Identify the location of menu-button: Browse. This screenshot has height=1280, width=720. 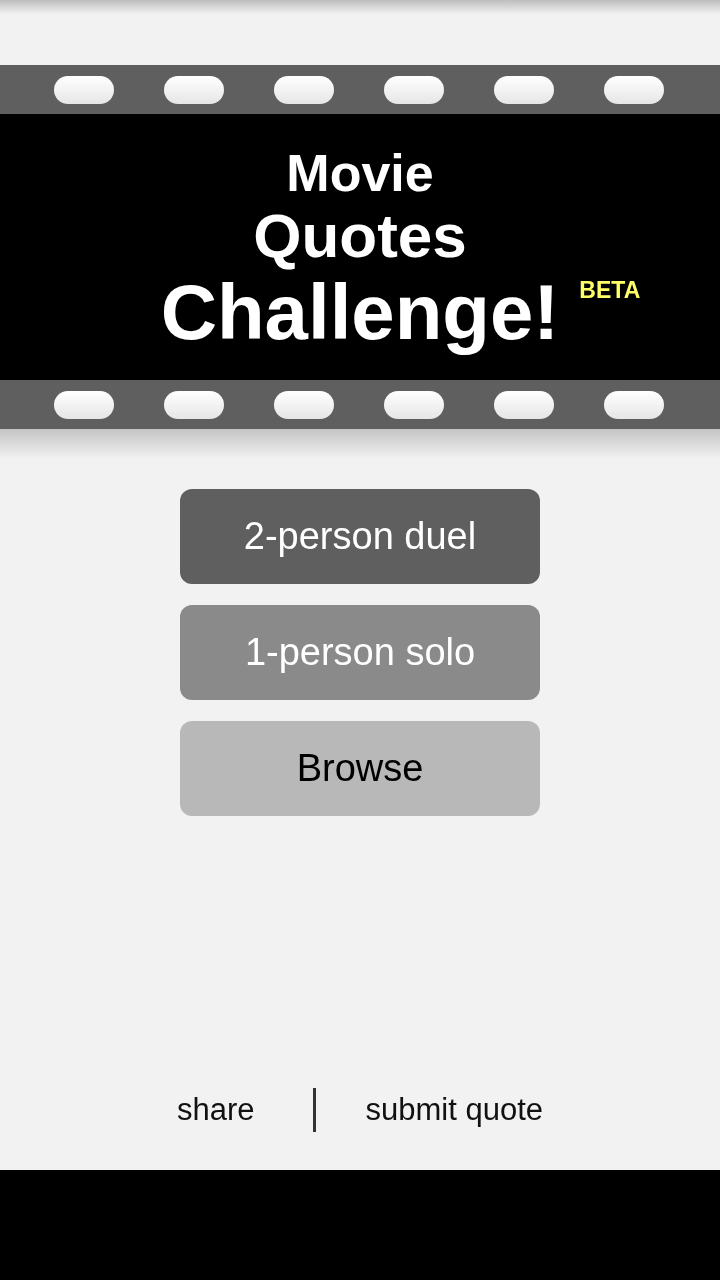
(360, 768).